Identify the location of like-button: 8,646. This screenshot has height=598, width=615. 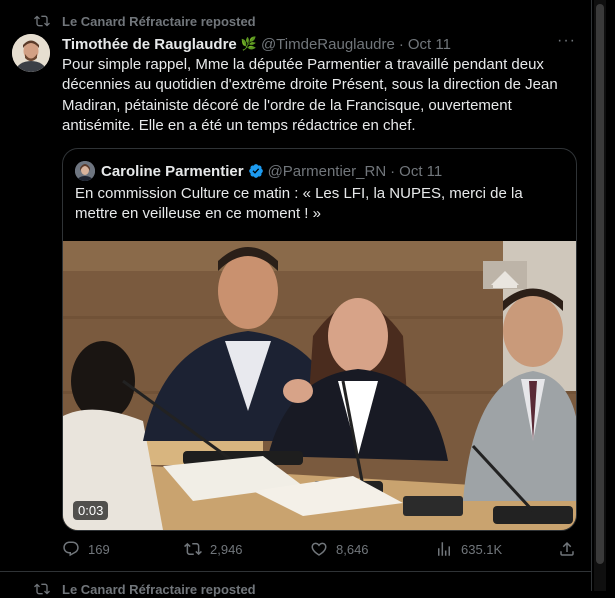
(339, 549).